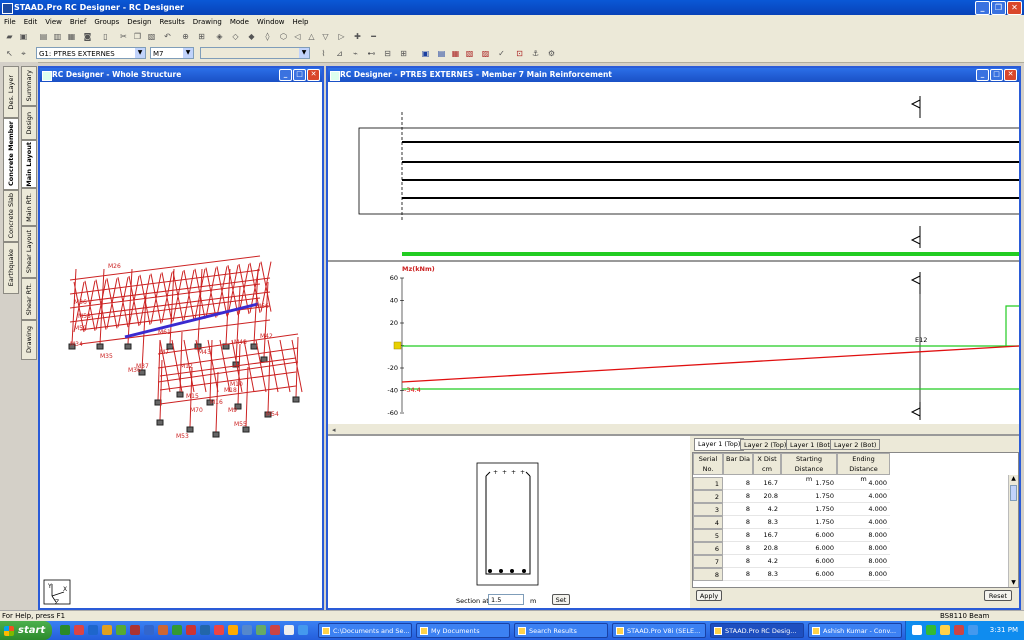  Describe the element at coordinates (387, 53) in the screenshot. I see `table-icon: ⊟` at that location.